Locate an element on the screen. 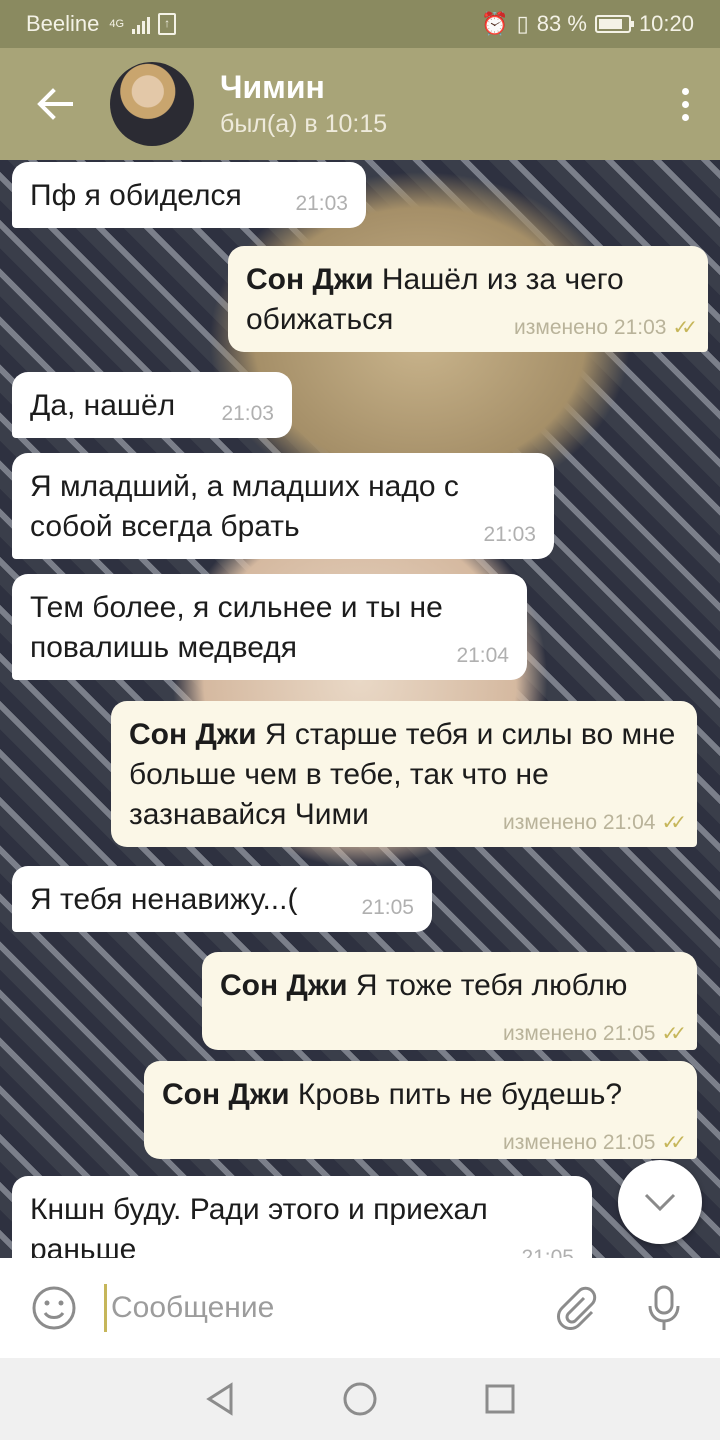  attach-button is located at coordinates (576, 1308).